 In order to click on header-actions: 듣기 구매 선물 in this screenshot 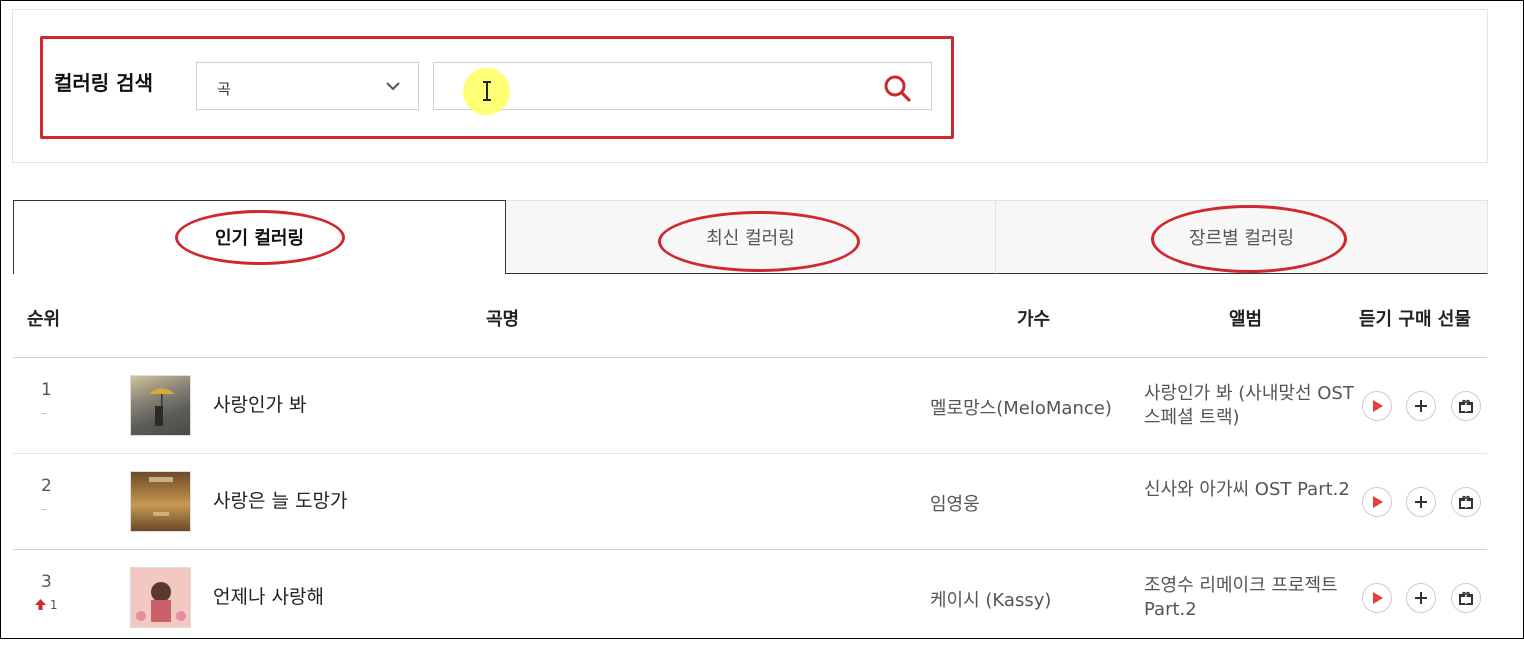, I will do `click(1415, 319)`.